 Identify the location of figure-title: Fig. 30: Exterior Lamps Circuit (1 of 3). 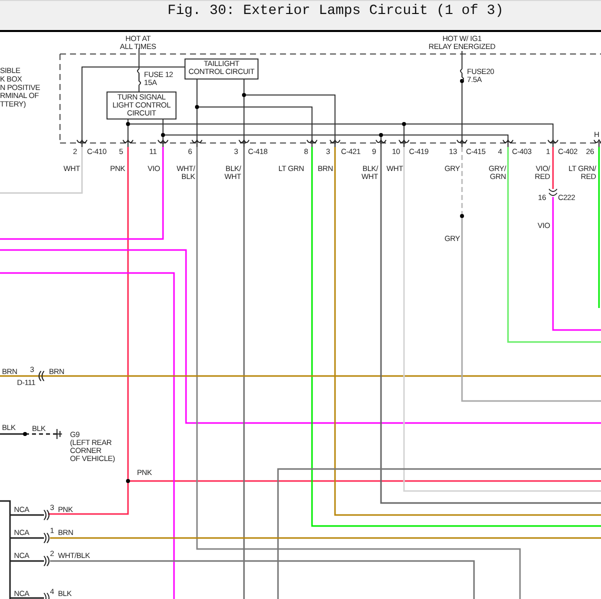
(335, 11).